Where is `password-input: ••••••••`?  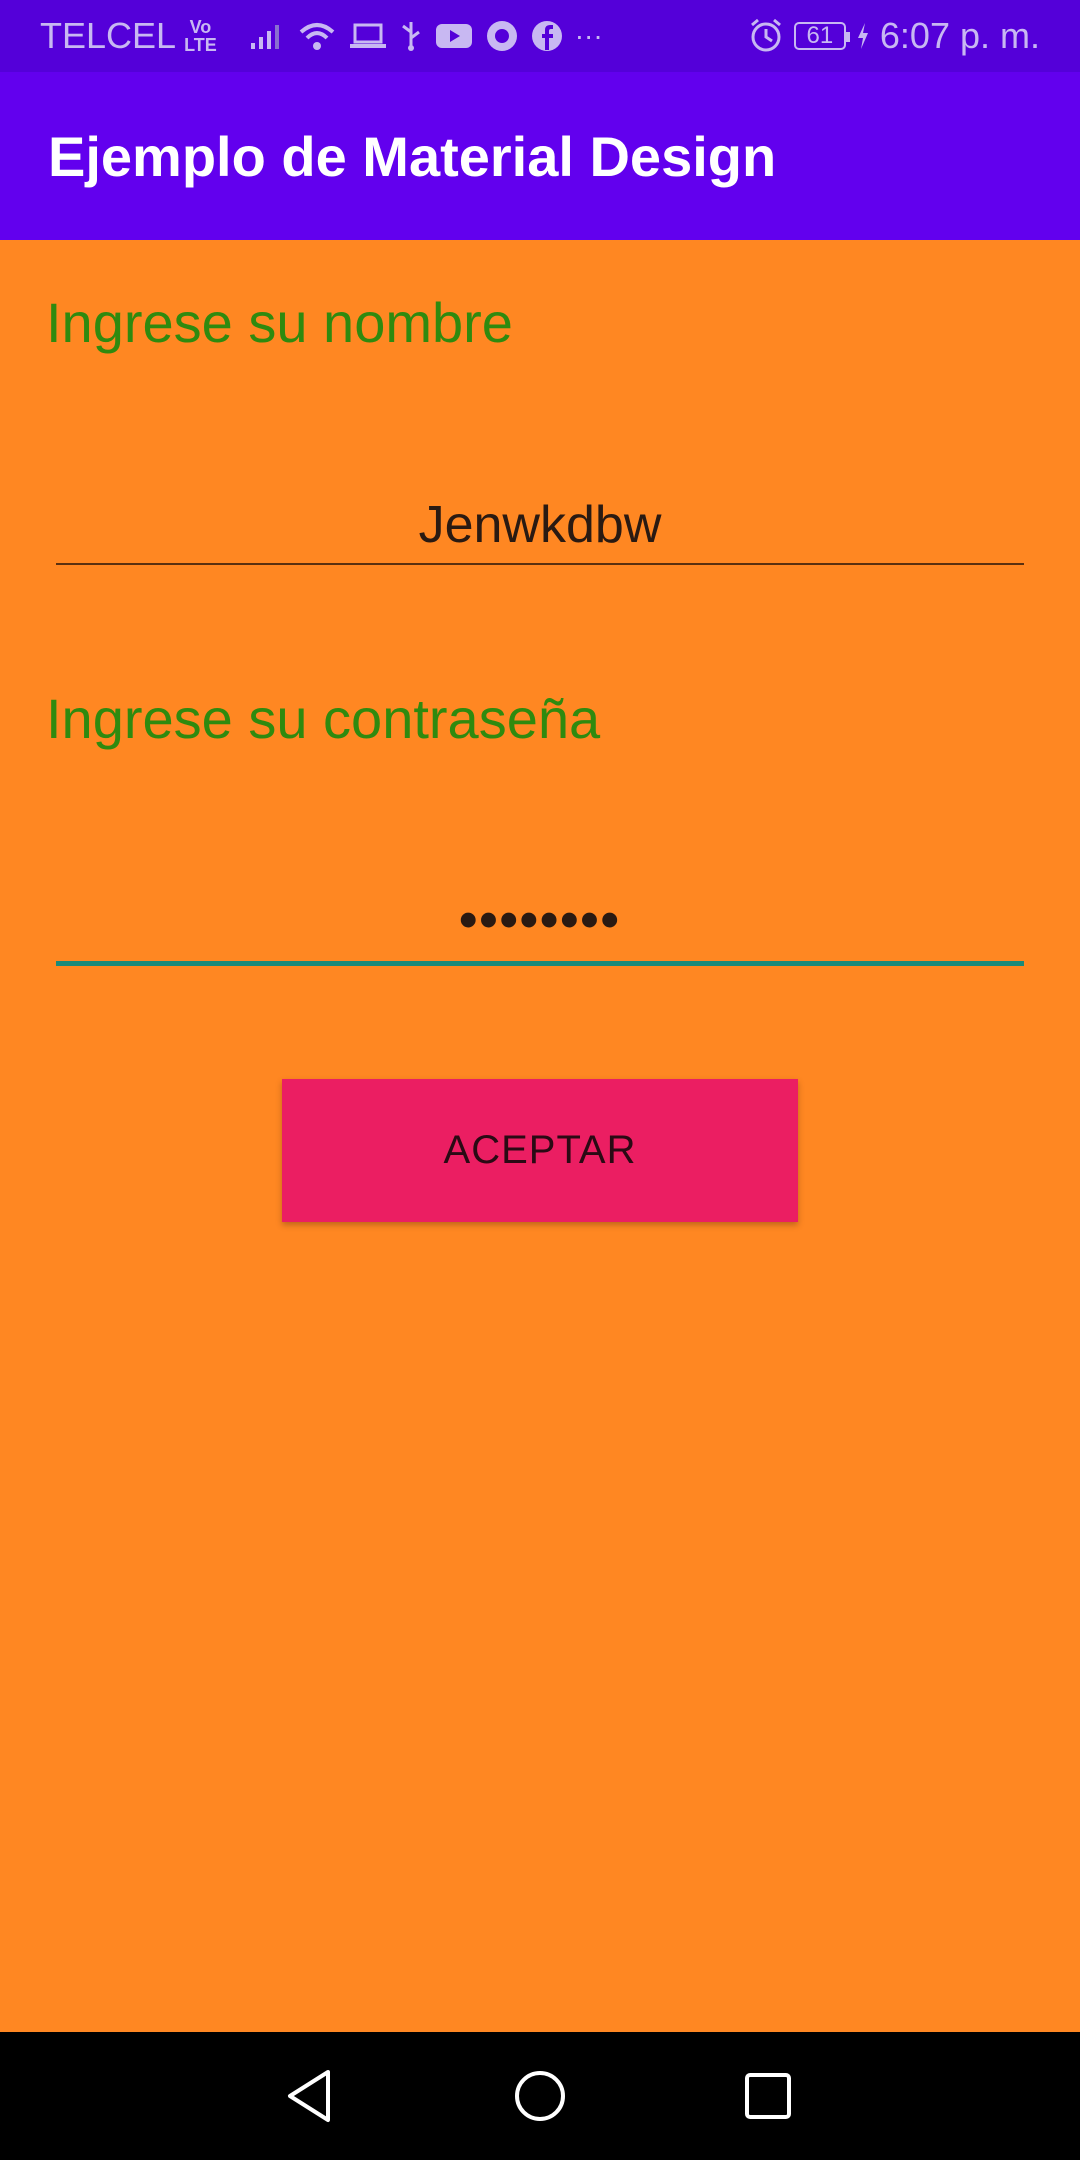
password-input: •••••••• is located at coordinates (540, 920).